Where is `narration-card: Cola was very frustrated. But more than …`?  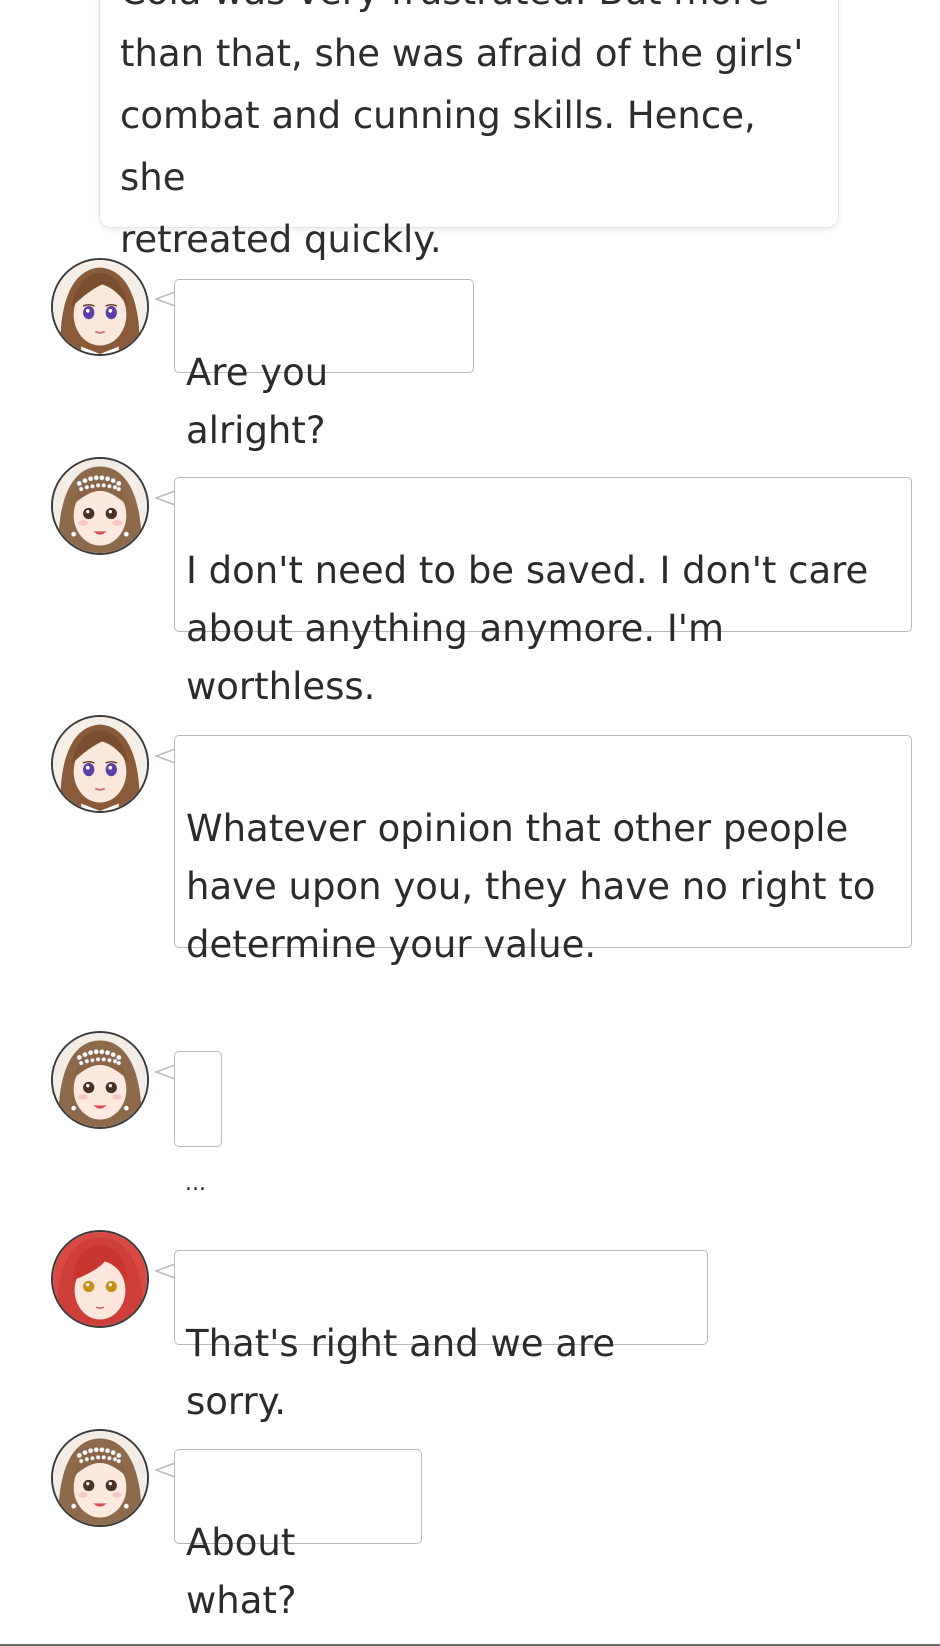 narration-card: Cola was very frustrated. But more than … is located at coordinates (469, 130).